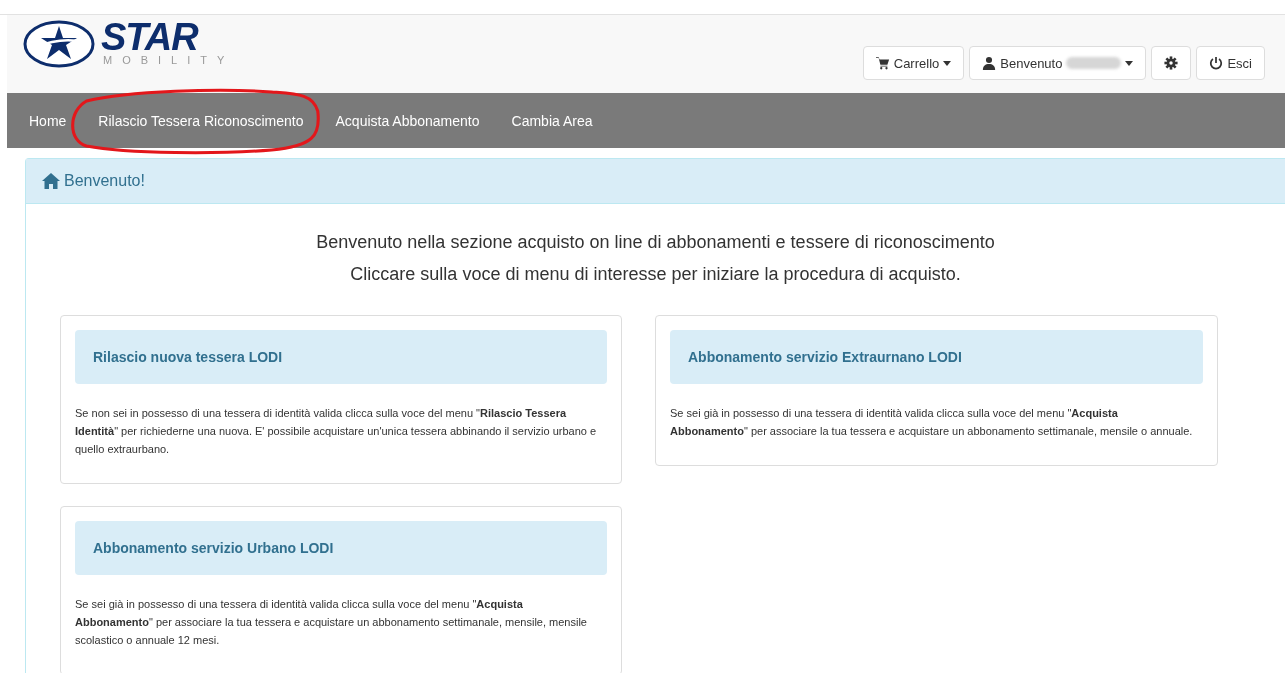 The width and height of the screenshot is (1285, 673). I want to click on logo-tagline: MOBILITY, so click(168, 60).